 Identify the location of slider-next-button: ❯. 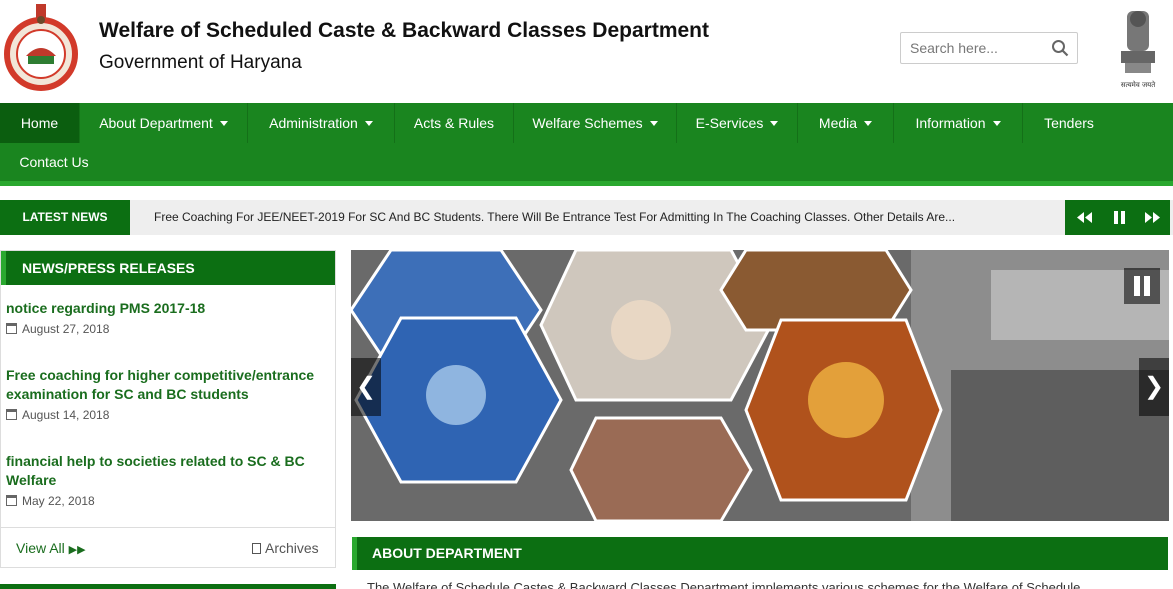
(1154, 387).